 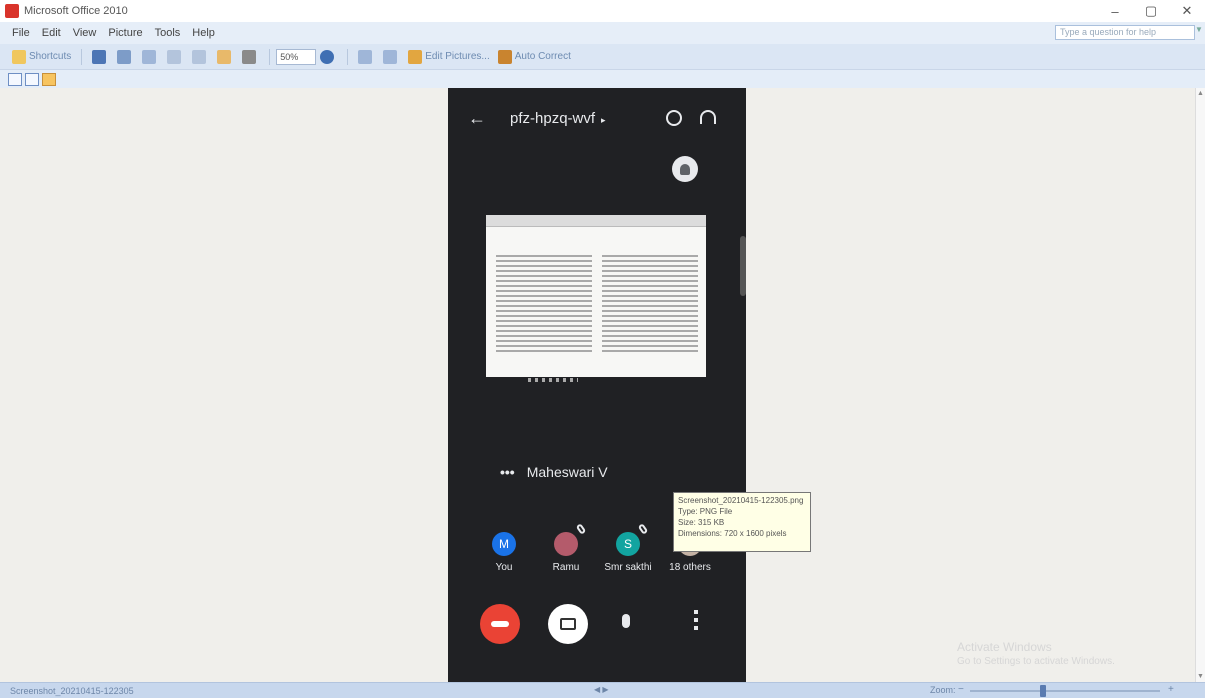 What do you see at coordinates (581, 529) in the screenshot?
I see `mic-off-icon` at bounding box center [581, 529].